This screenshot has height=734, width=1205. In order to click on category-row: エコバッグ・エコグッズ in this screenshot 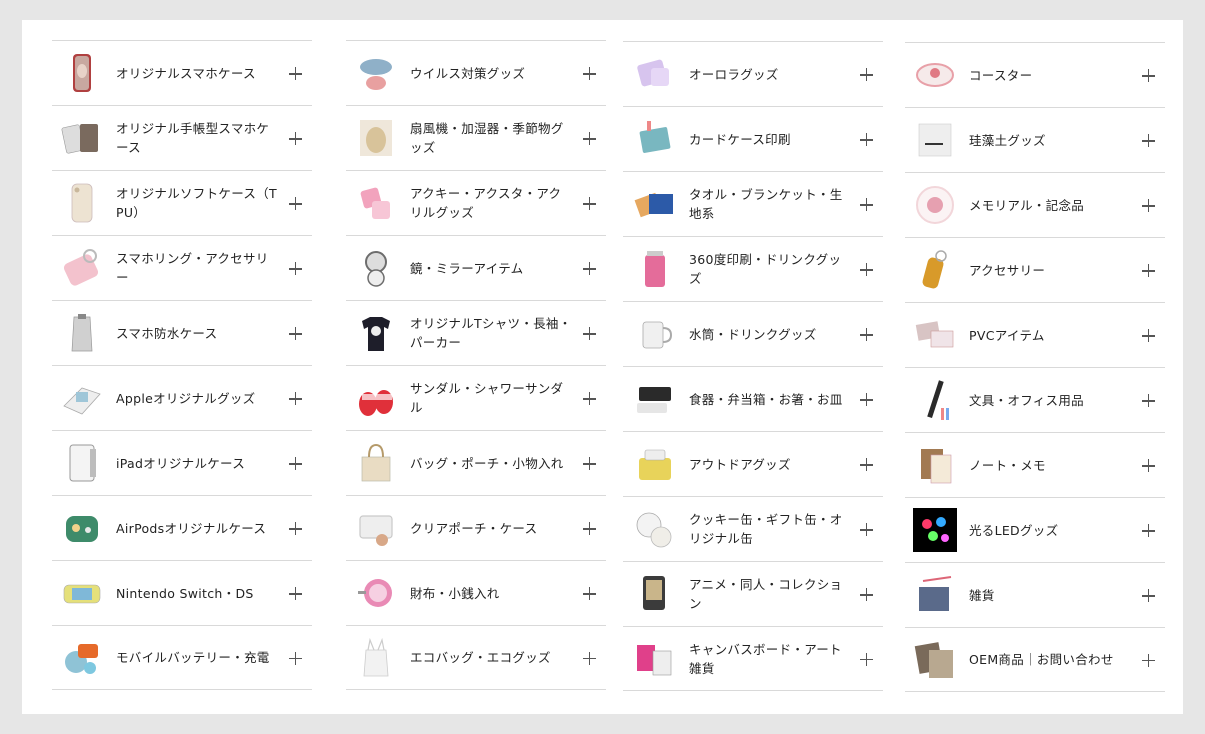, I will do `click(476, 657)`.